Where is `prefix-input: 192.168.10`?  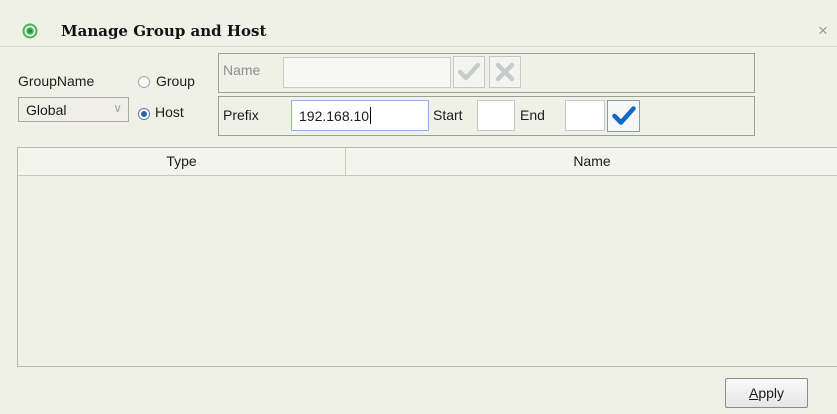 prefix-input: 192.168.10 is located at coordinates (360, 115).